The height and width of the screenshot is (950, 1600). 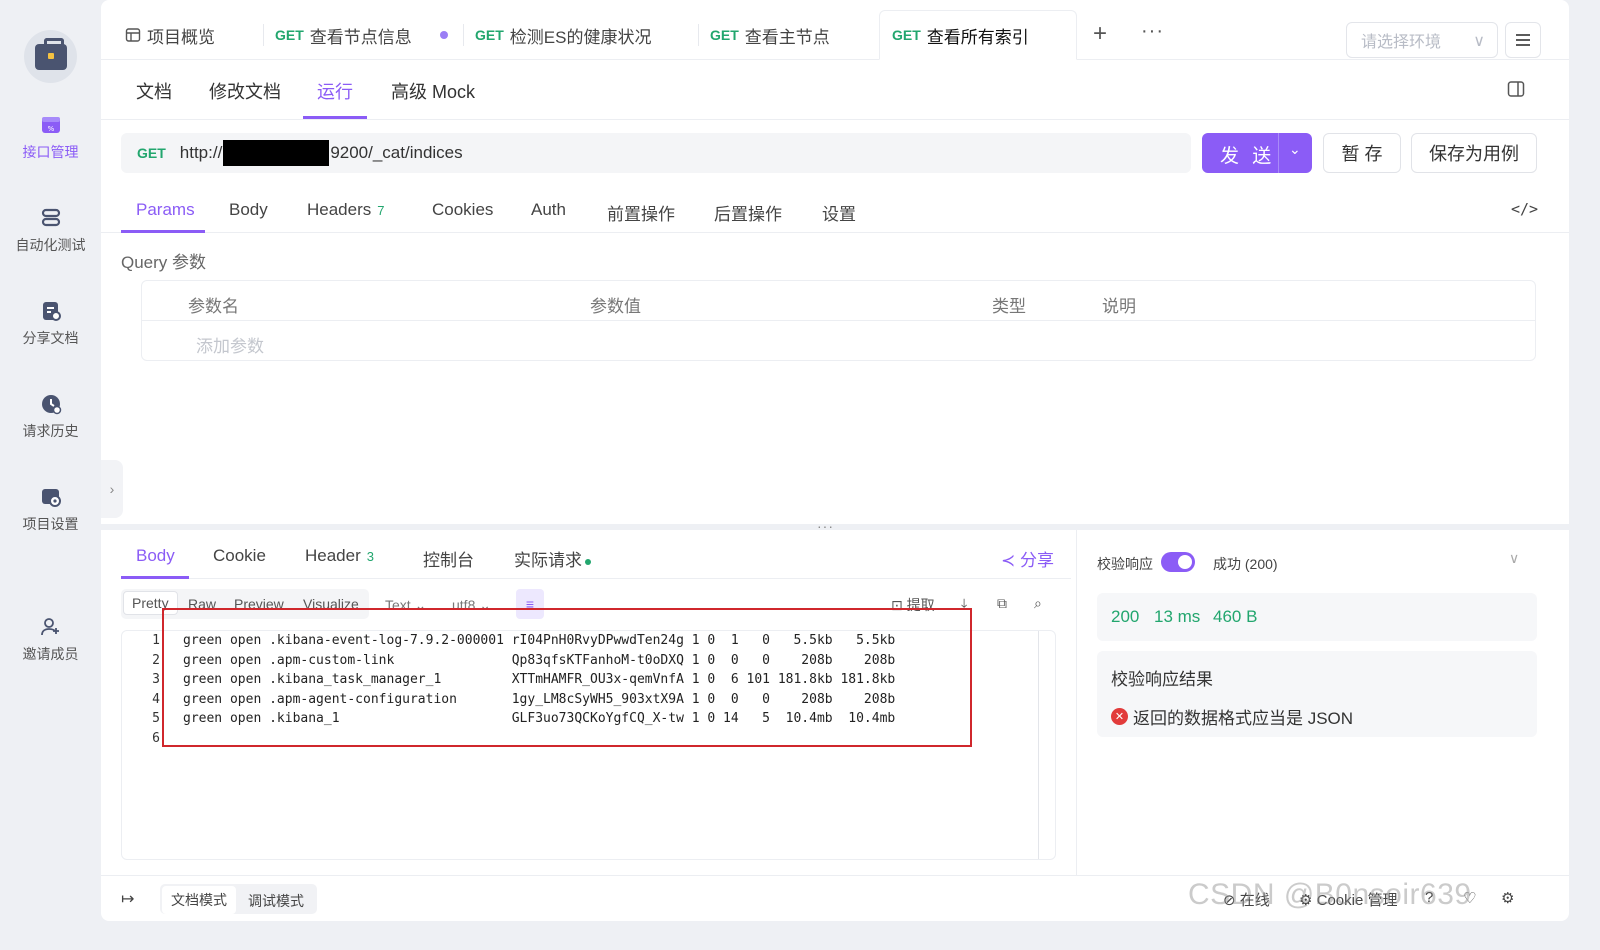 What do you see at coordinates (1524, 209) in the screenshot?
I see `code-generate-icon: </>` at bounding box center [1524, 209].